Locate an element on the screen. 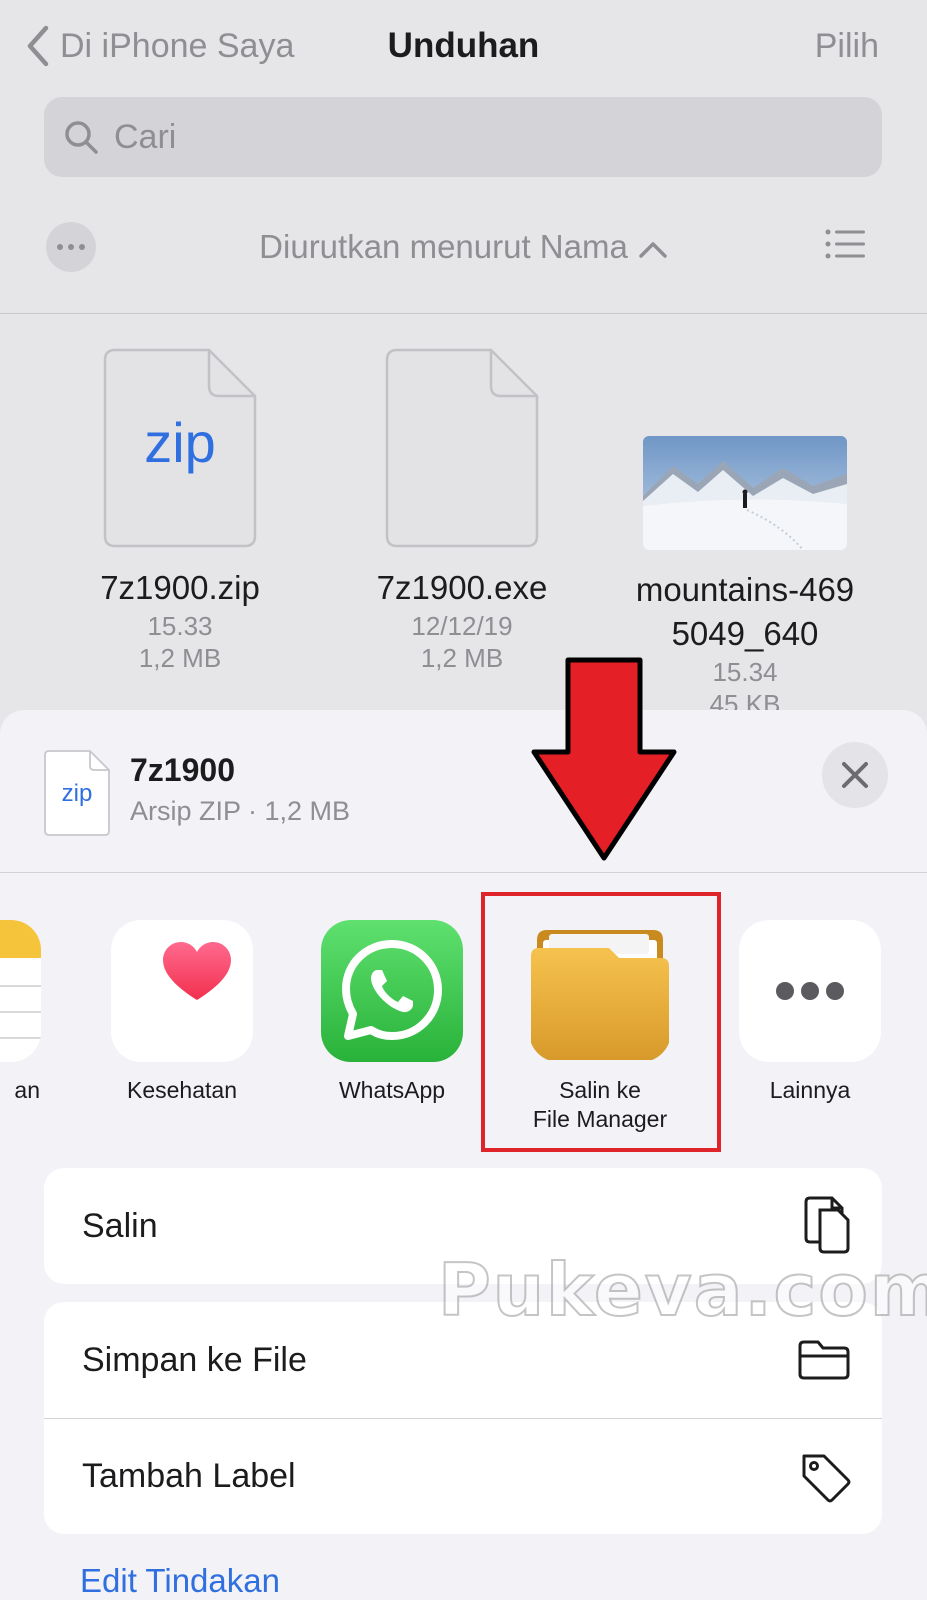  app-notes: an is located at coordinates (35, 1012).